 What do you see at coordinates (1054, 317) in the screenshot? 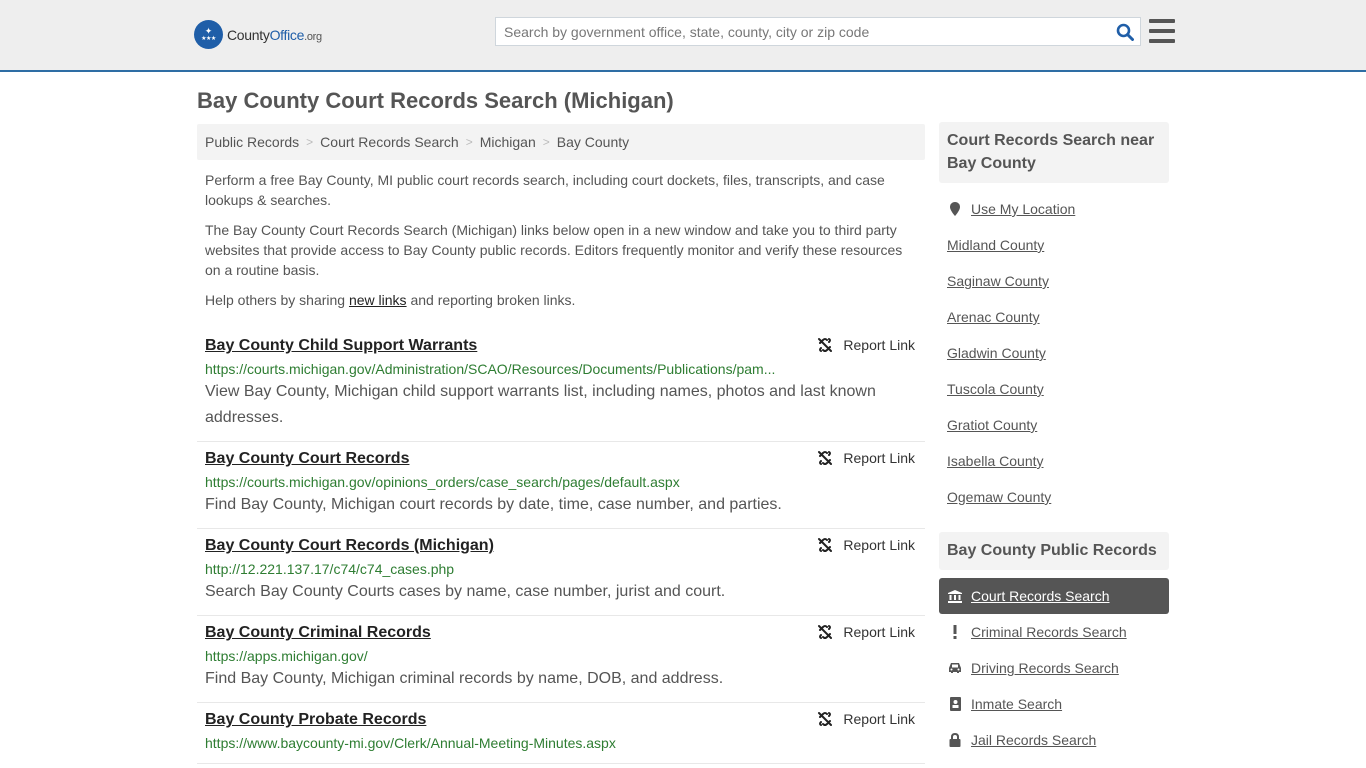
I see `nearby-county-item: Arenac County` at bounding box center [1054, 317].